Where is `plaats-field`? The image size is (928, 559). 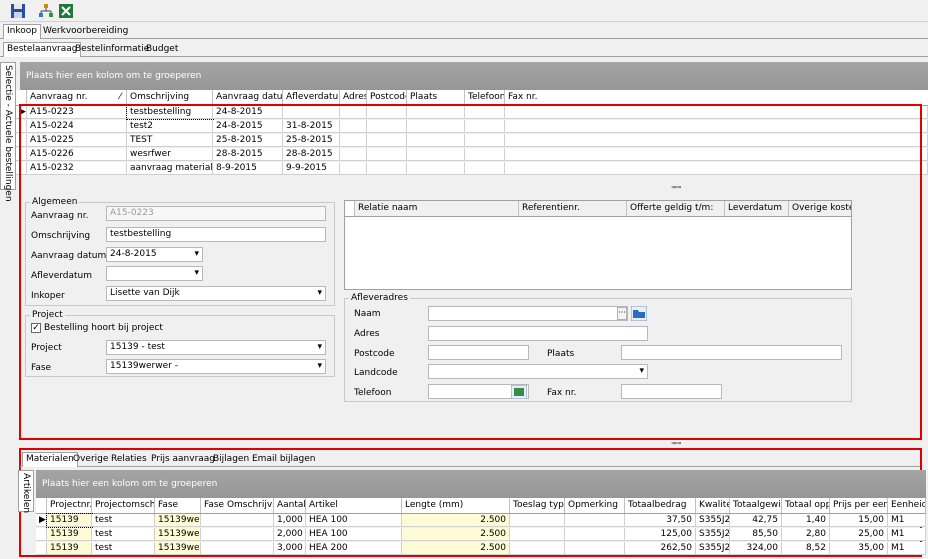 plaats-field is located at coordinates (731, 352).